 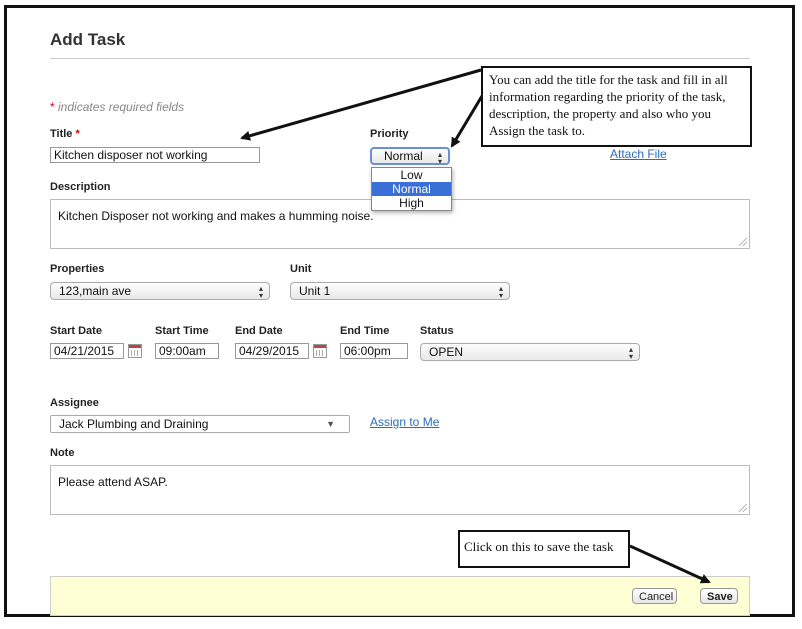 I want to click on arrow-to-save, so click(x=670, y=564).